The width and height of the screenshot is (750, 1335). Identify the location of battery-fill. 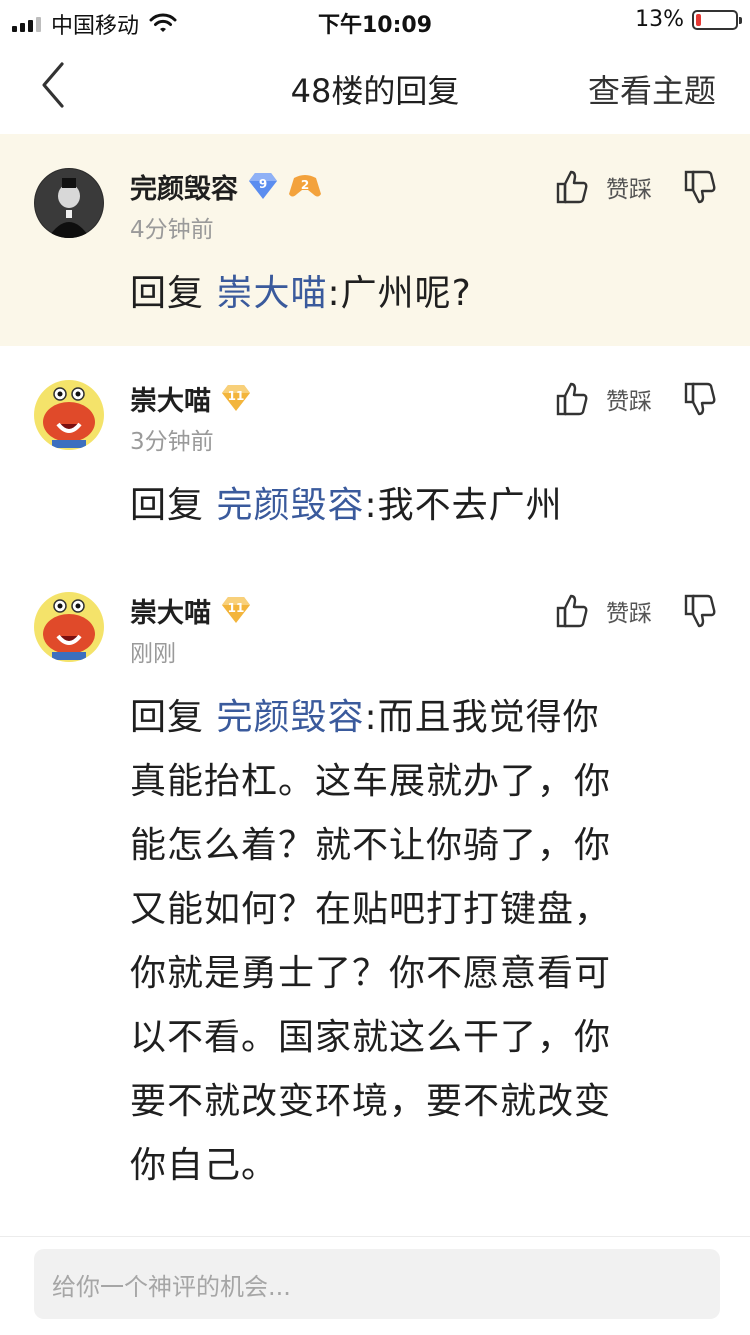
(698, 19).